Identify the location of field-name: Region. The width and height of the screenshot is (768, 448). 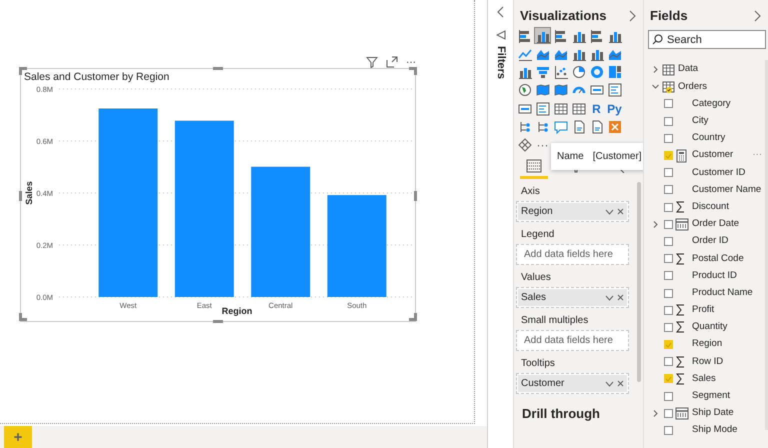
(707, 344).